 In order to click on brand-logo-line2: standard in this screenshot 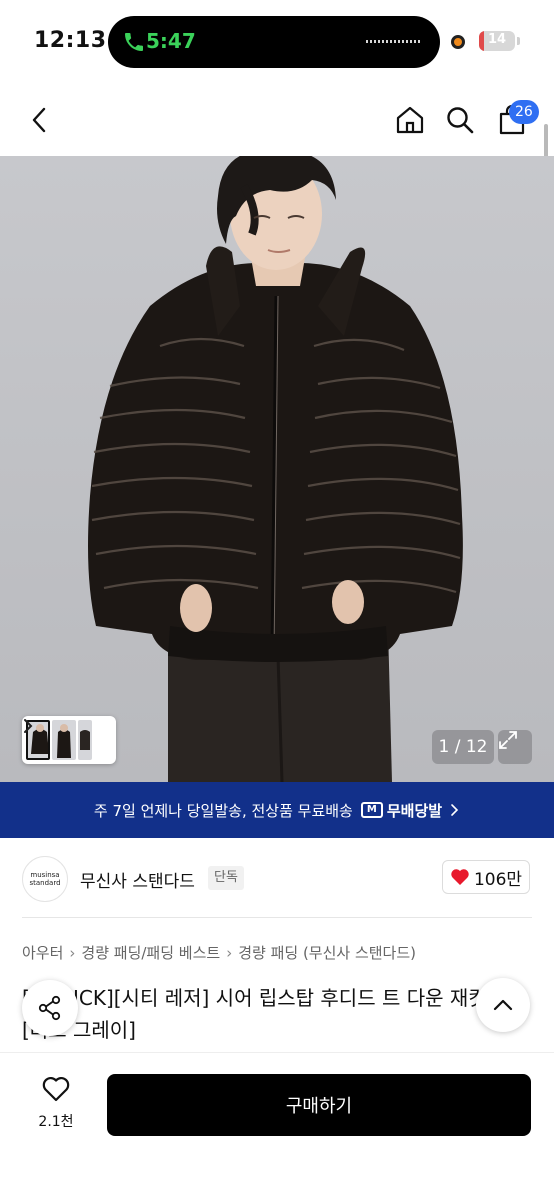, I will do `click(45, 883)`.